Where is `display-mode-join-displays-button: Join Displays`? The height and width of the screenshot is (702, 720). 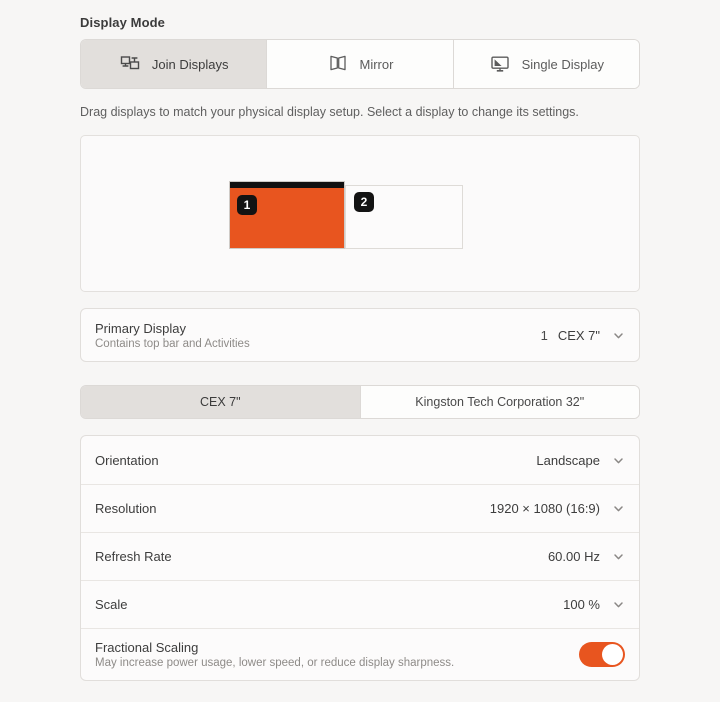 display-mode-join-displays-button: Join Displays is located at coordinates (174, 64).